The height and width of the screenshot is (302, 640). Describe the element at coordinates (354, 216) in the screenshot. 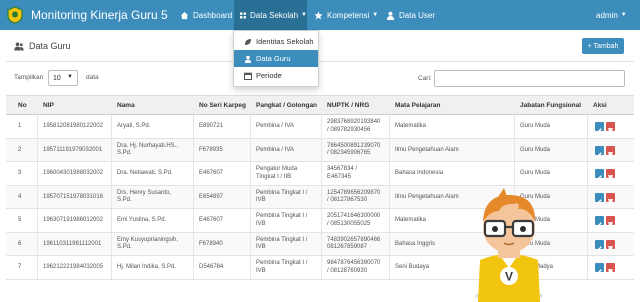

I see `cell-text: 2051741646300000` at that location.